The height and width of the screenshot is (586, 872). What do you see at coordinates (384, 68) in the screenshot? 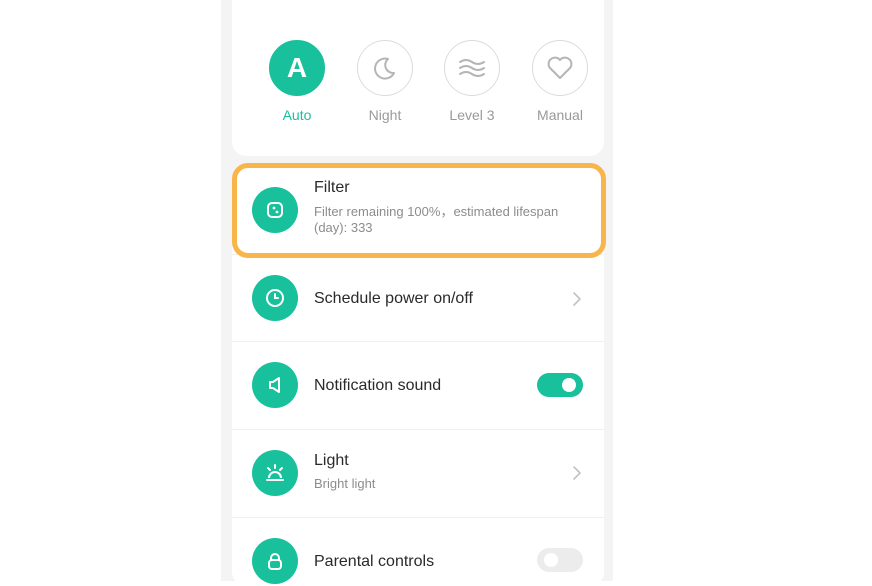
I see `moon-icon` at bounding box center [384, 68].